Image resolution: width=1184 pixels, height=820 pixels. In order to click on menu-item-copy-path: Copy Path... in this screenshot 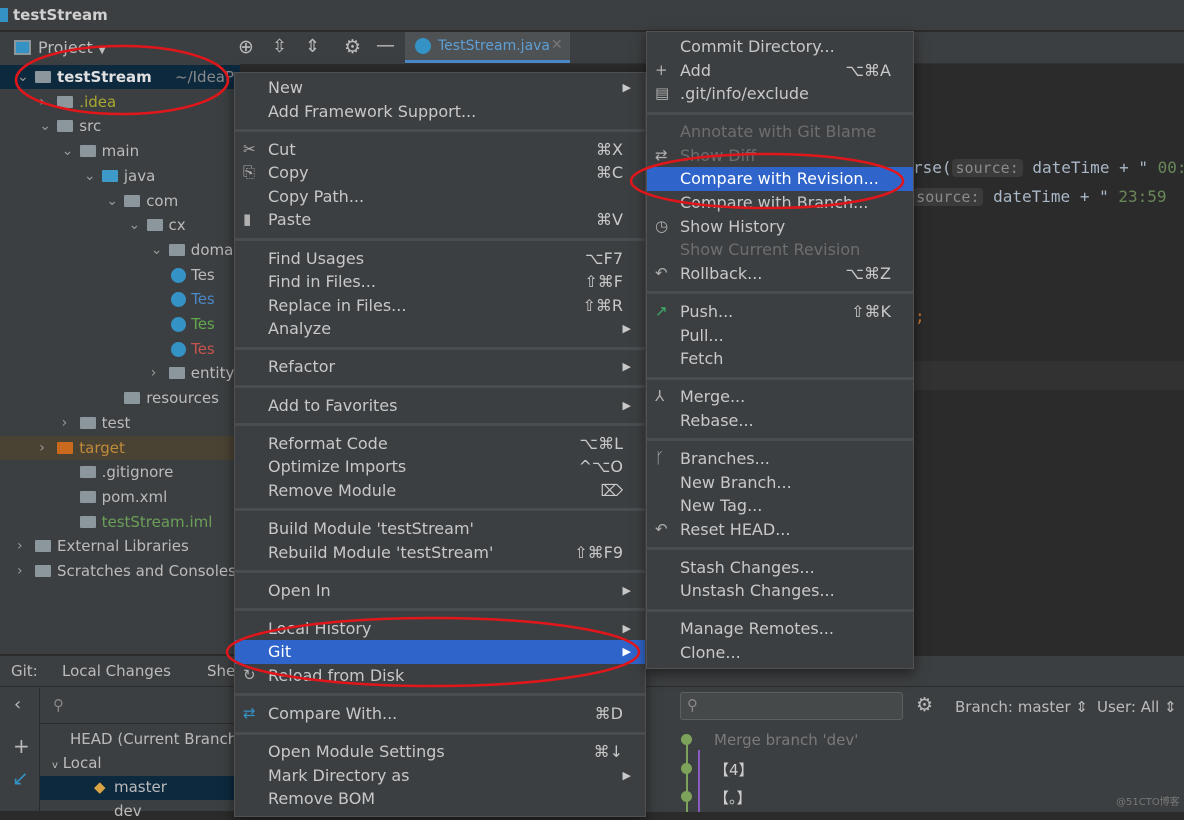, I will do `click(440, 197)`.